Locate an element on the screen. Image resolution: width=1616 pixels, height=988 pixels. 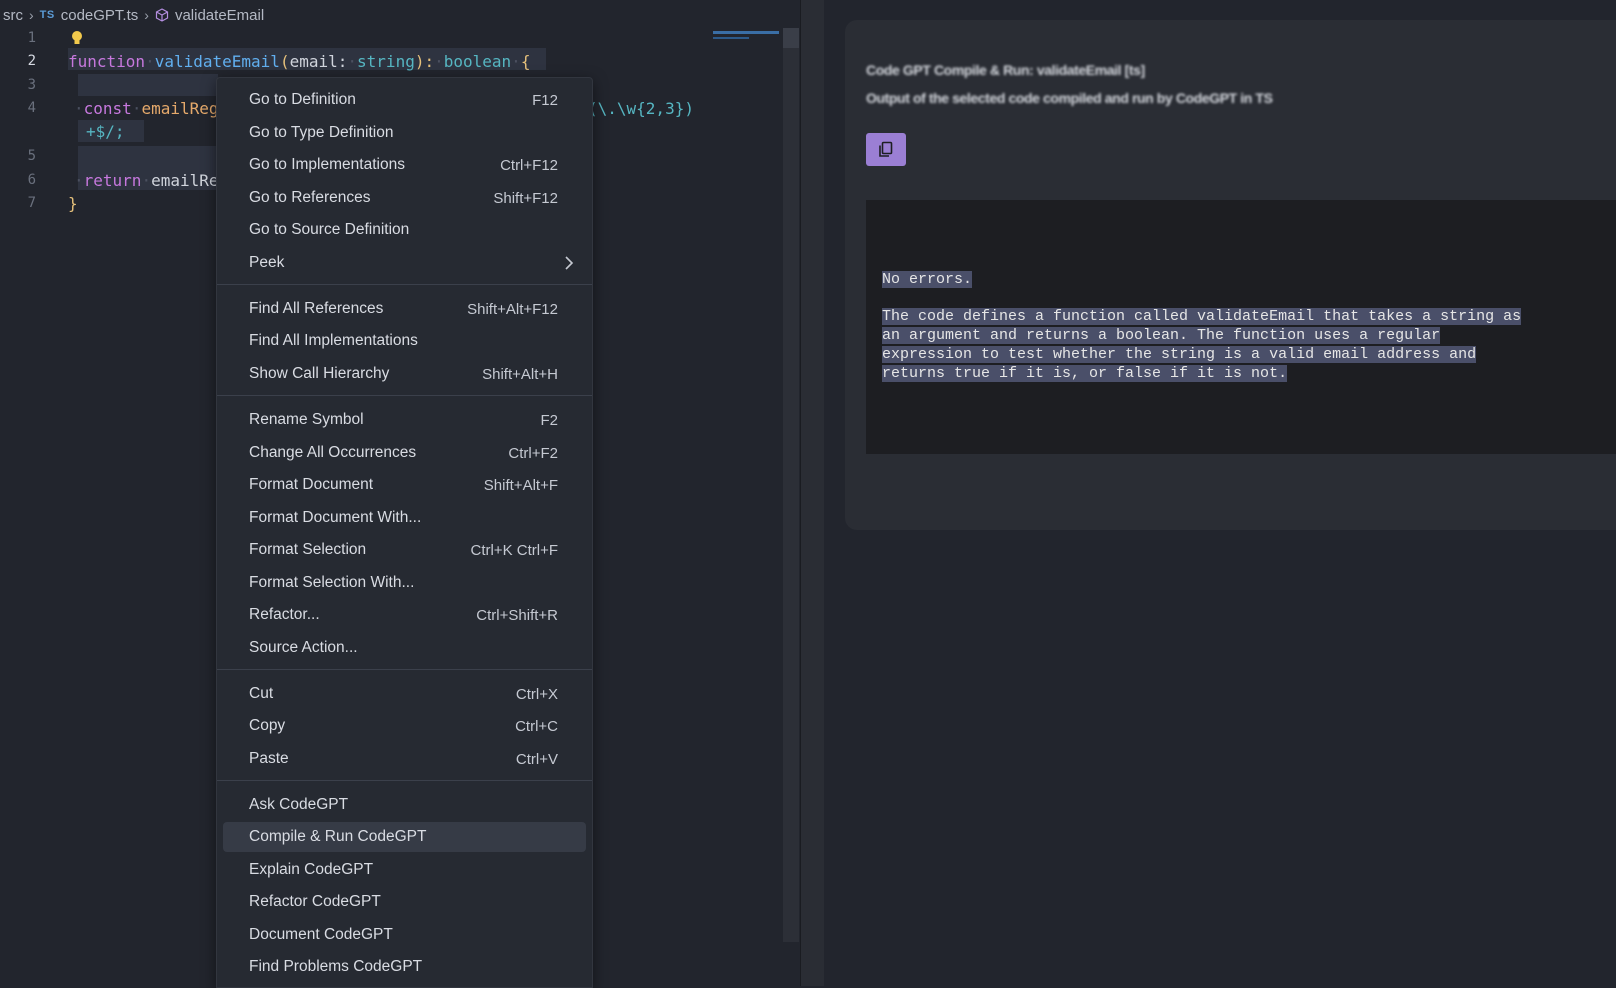
line-number: 4 is located at coordinates (31, 108).